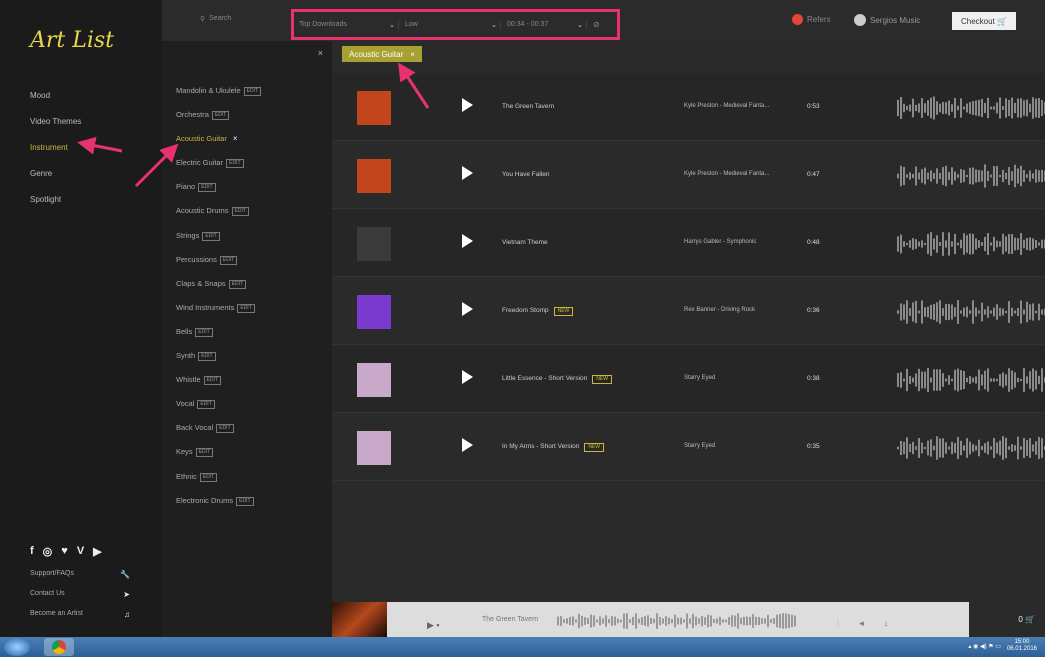 The height and width of the screenshot is (657, 1045). What do you see at coordinates (528, 106) in the screenshot?
I see `track-title: The Green Tavern` at bounding box center [528, 106].